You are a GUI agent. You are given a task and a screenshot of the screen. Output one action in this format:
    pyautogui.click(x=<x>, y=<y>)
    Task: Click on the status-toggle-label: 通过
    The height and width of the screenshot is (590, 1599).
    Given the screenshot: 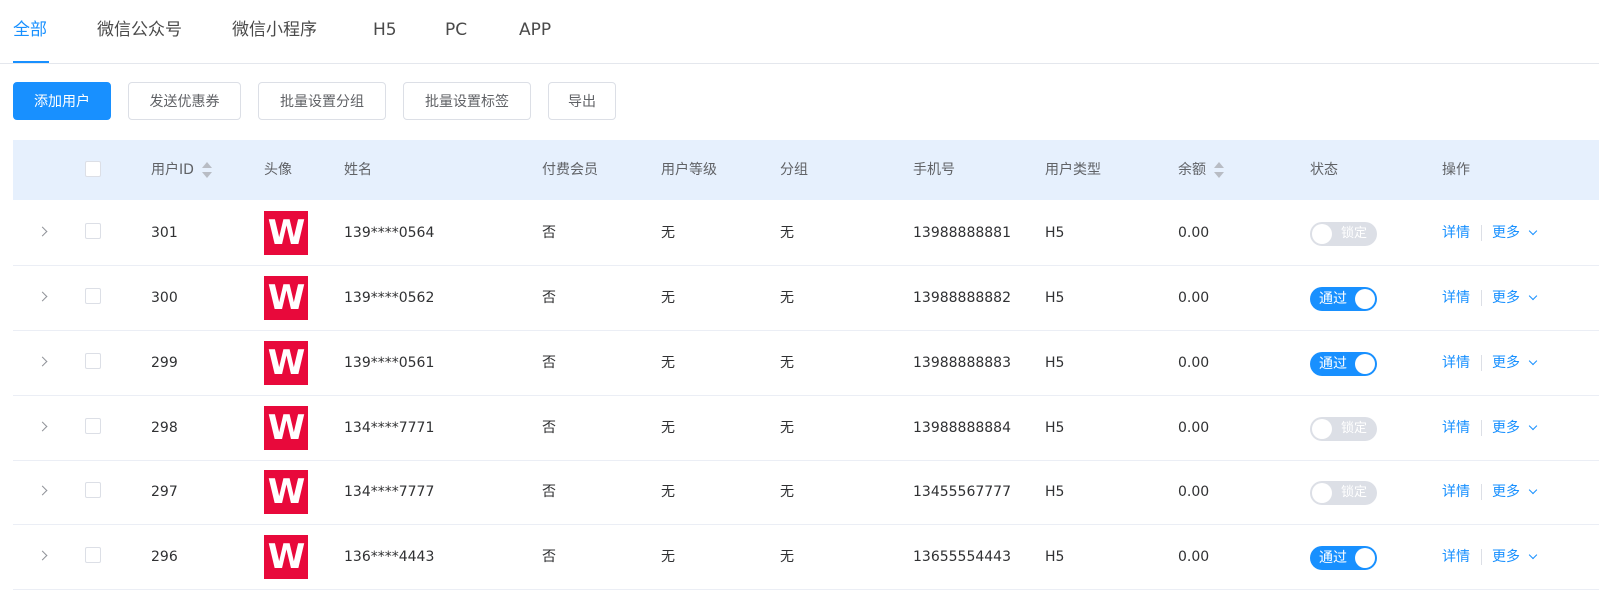 What is the action you would take?
    pyautogui.click(x=1333, y=558)
    